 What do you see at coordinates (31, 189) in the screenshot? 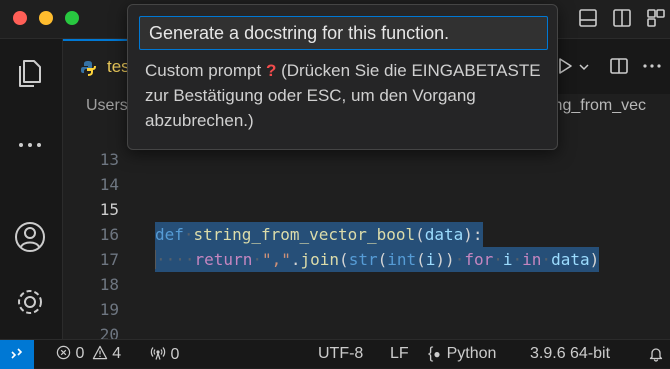
I see `activity-bar` at bounding box center [31, 189].